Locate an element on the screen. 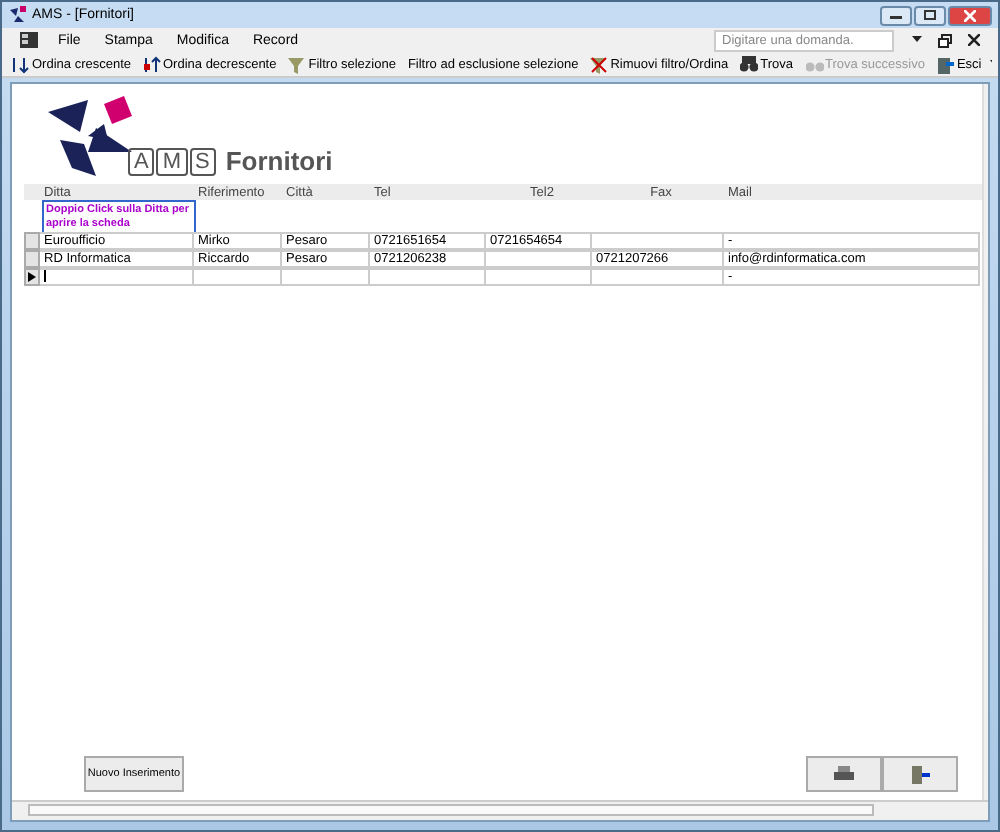  printer-icon is located at coordinates (844, 774).